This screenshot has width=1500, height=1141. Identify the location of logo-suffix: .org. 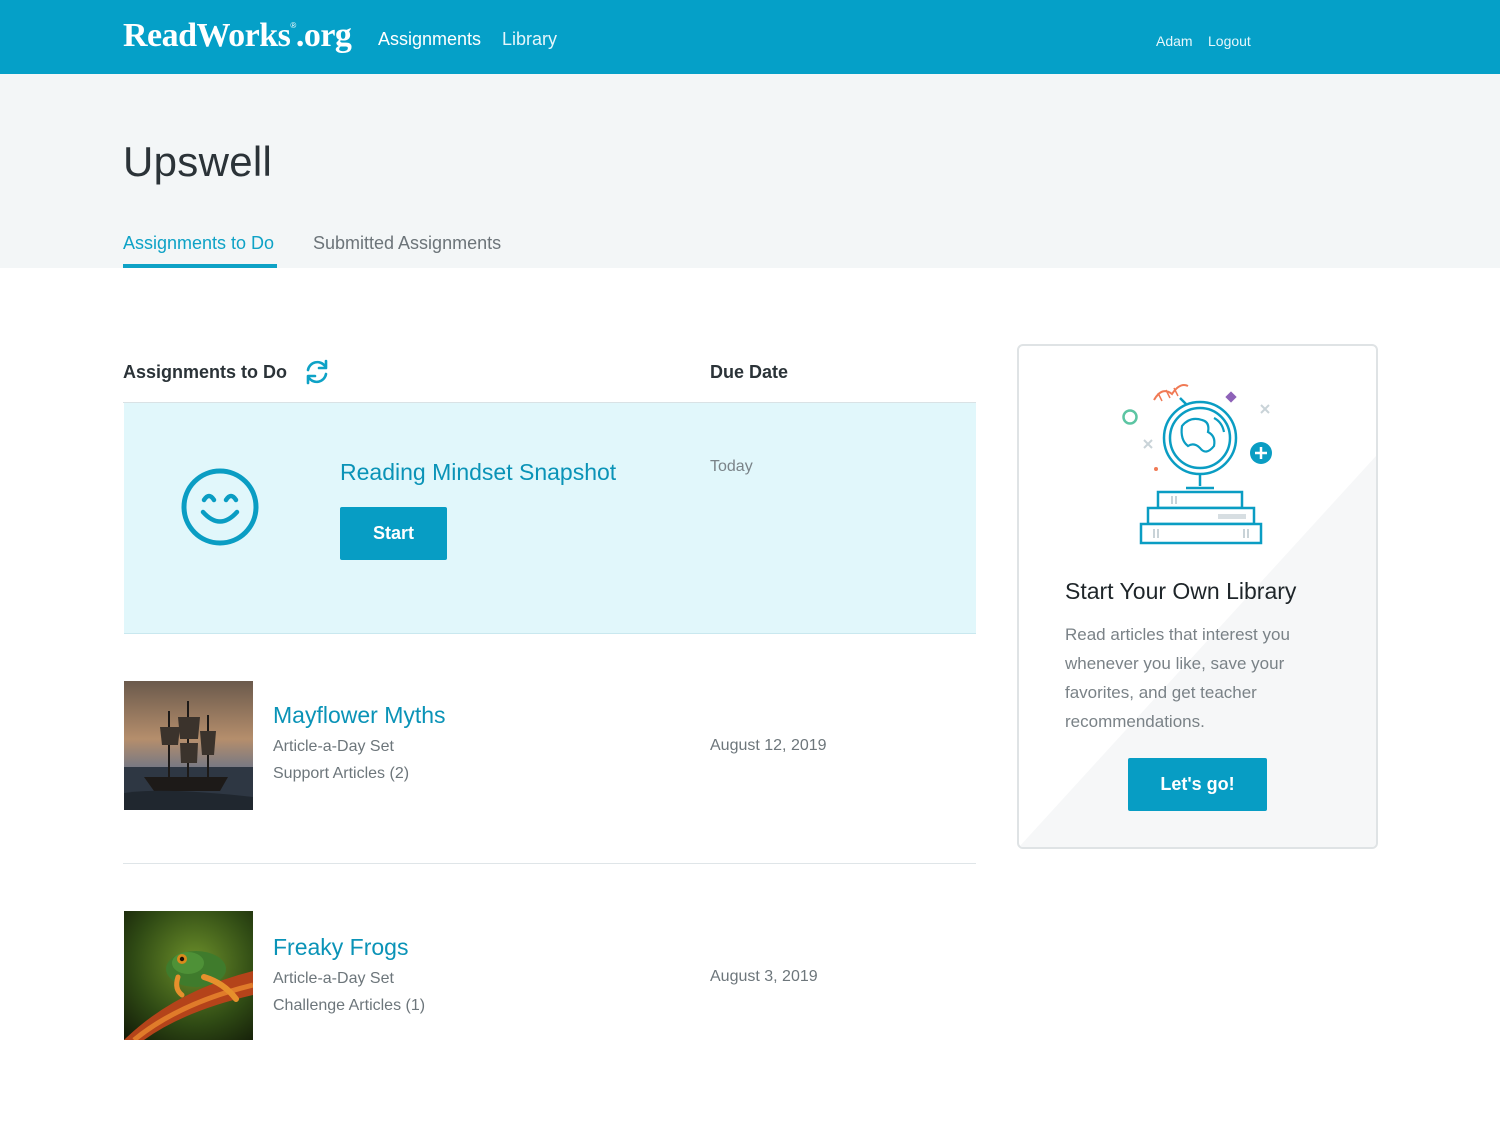
(323, 35).